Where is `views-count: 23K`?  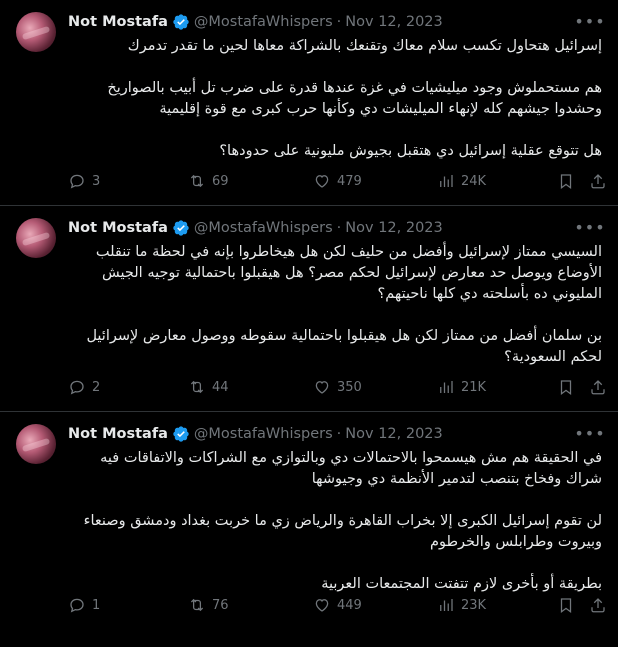 views-count: 23K is located at coordinates (474, 605).